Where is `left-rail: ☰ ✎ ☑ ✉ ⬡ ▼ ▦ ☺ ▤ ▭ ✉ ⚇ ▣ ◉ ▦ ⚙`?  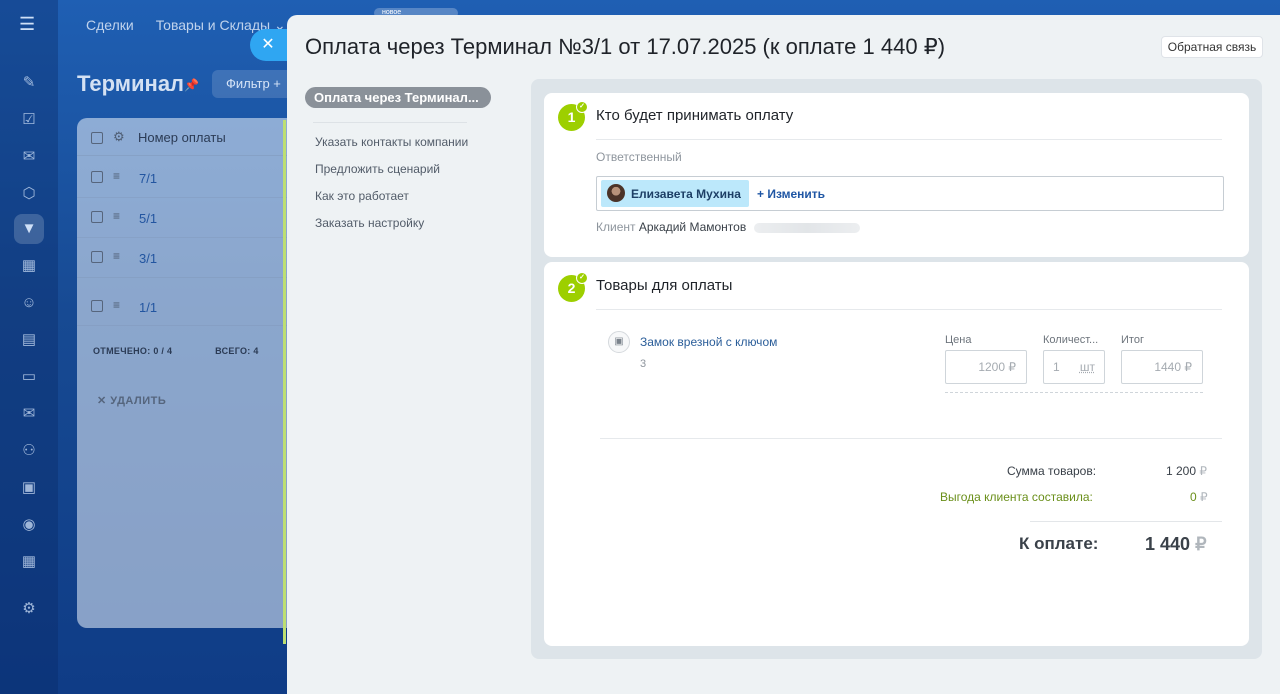
left-rail: ☰ ✎ ☑ ✉ ⬡ ▼ ▦ ☺ ▤ ▭ ✉ ⚇ ▣ ◉ ▦ ⚙ is located at coordinates (29, 347).